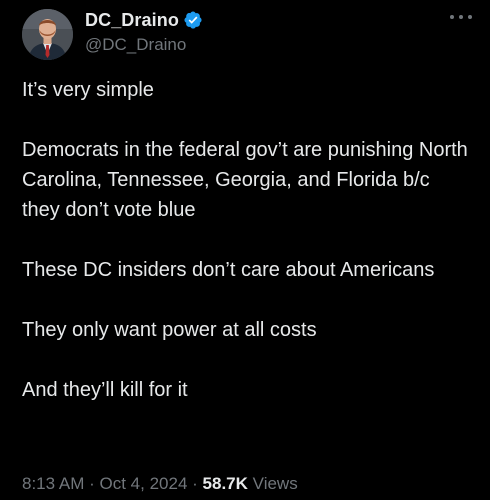 The width and height of the screenshot is (490, 500). What do you see at coordinates (144, 45) in the screenshot?
I see `author-handle: @DC_Draino` at bounding box center [144, 45].